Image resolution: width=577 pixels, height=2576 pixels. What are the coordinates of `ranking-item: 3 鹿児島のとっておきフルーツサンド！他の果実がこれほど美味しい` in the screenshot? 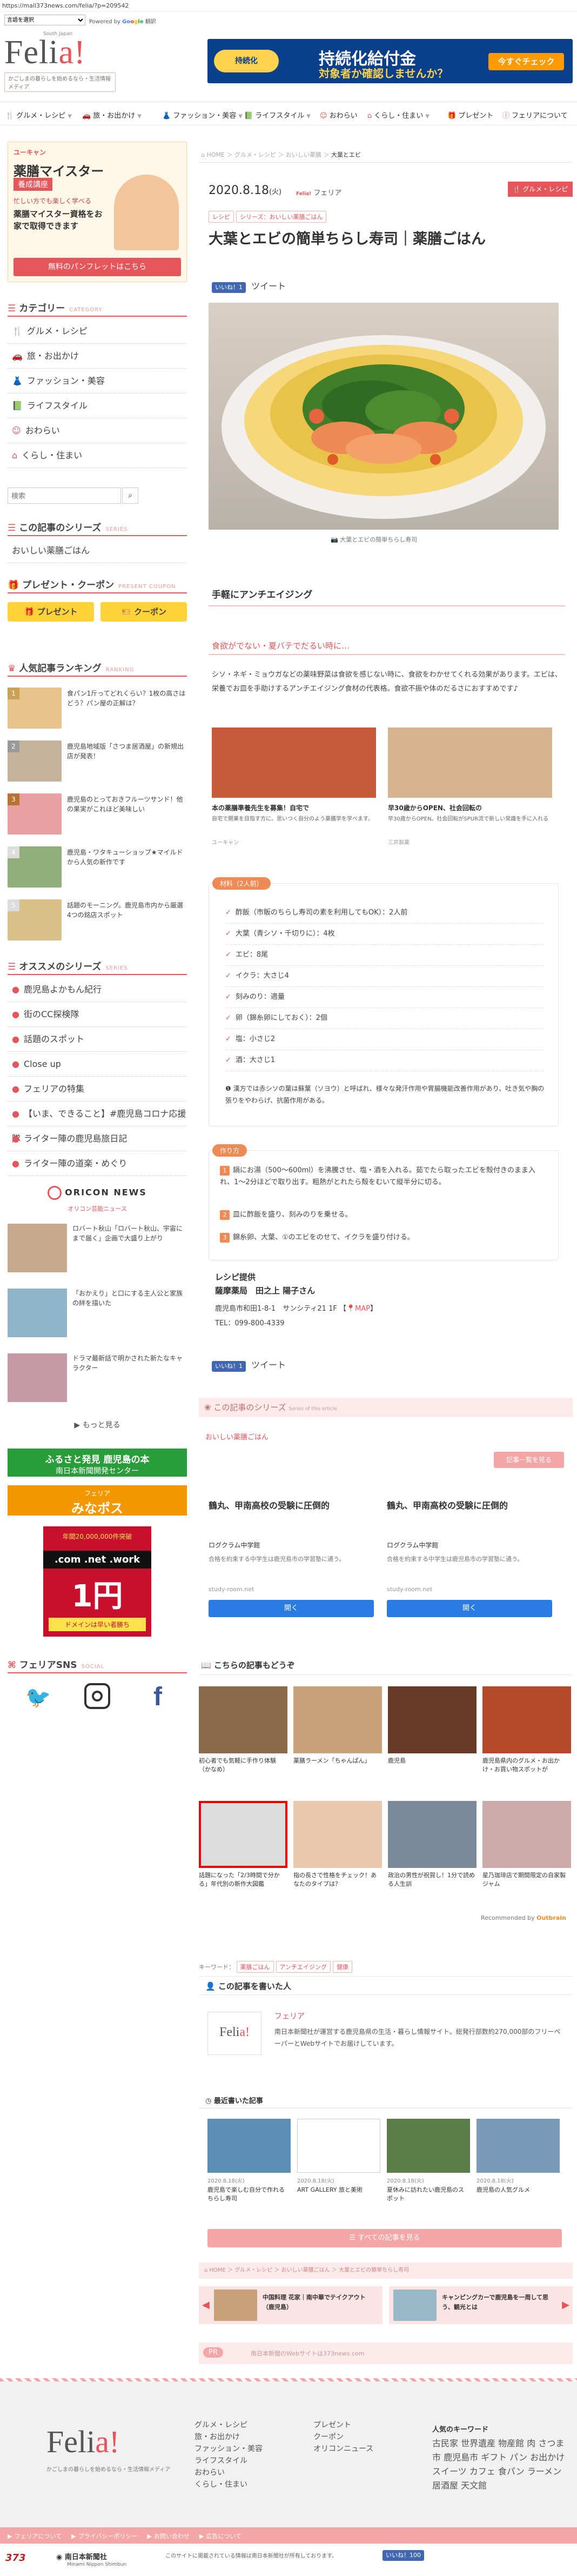 It's located at (98, 814).